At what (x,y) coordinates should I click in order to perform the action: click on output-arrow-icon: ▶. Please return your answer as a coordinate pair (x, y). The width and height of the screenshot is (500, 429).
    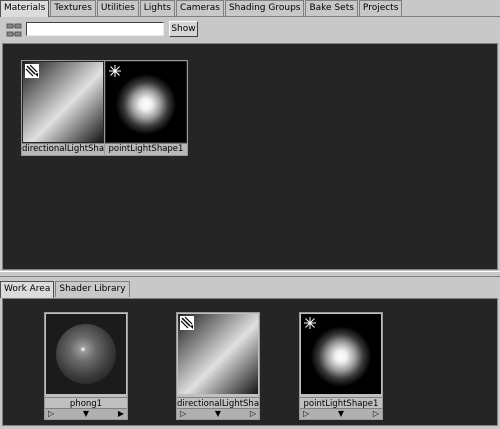
    Looking at the image, I should click on (121, 414).